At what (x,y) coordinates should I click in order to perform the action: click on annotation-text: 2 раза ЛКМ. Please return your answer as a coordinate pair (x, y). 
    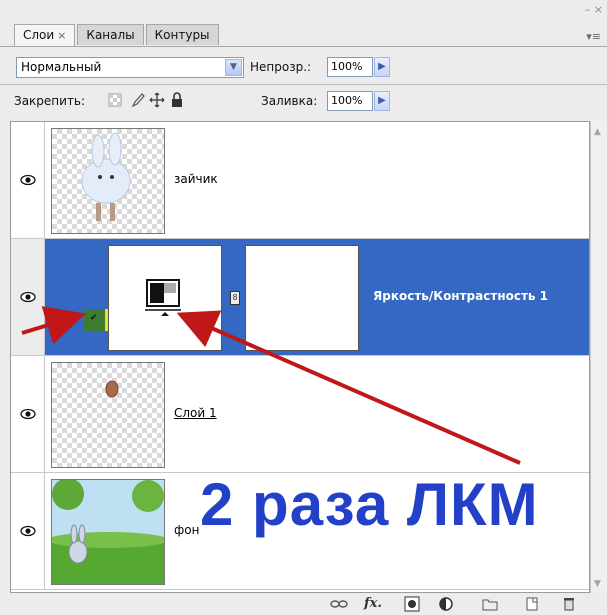
    Looking at the image, I should click on (369, 504).